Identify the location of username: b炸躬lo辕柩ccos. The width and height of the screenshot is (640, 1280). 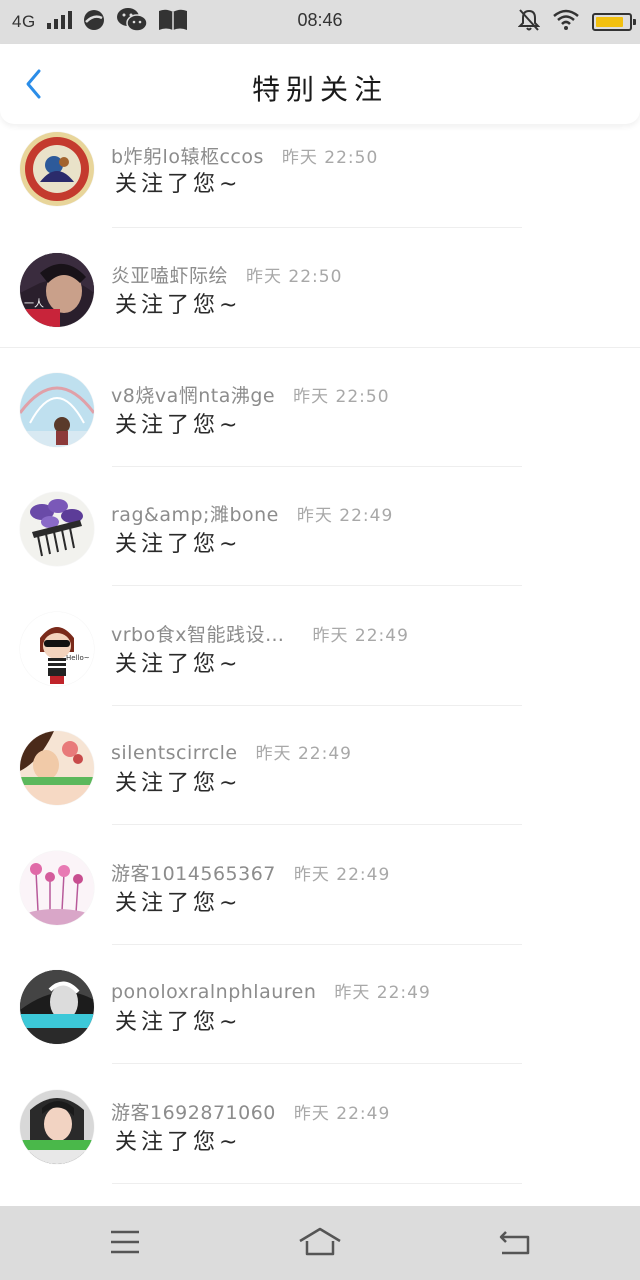
(187, 155).